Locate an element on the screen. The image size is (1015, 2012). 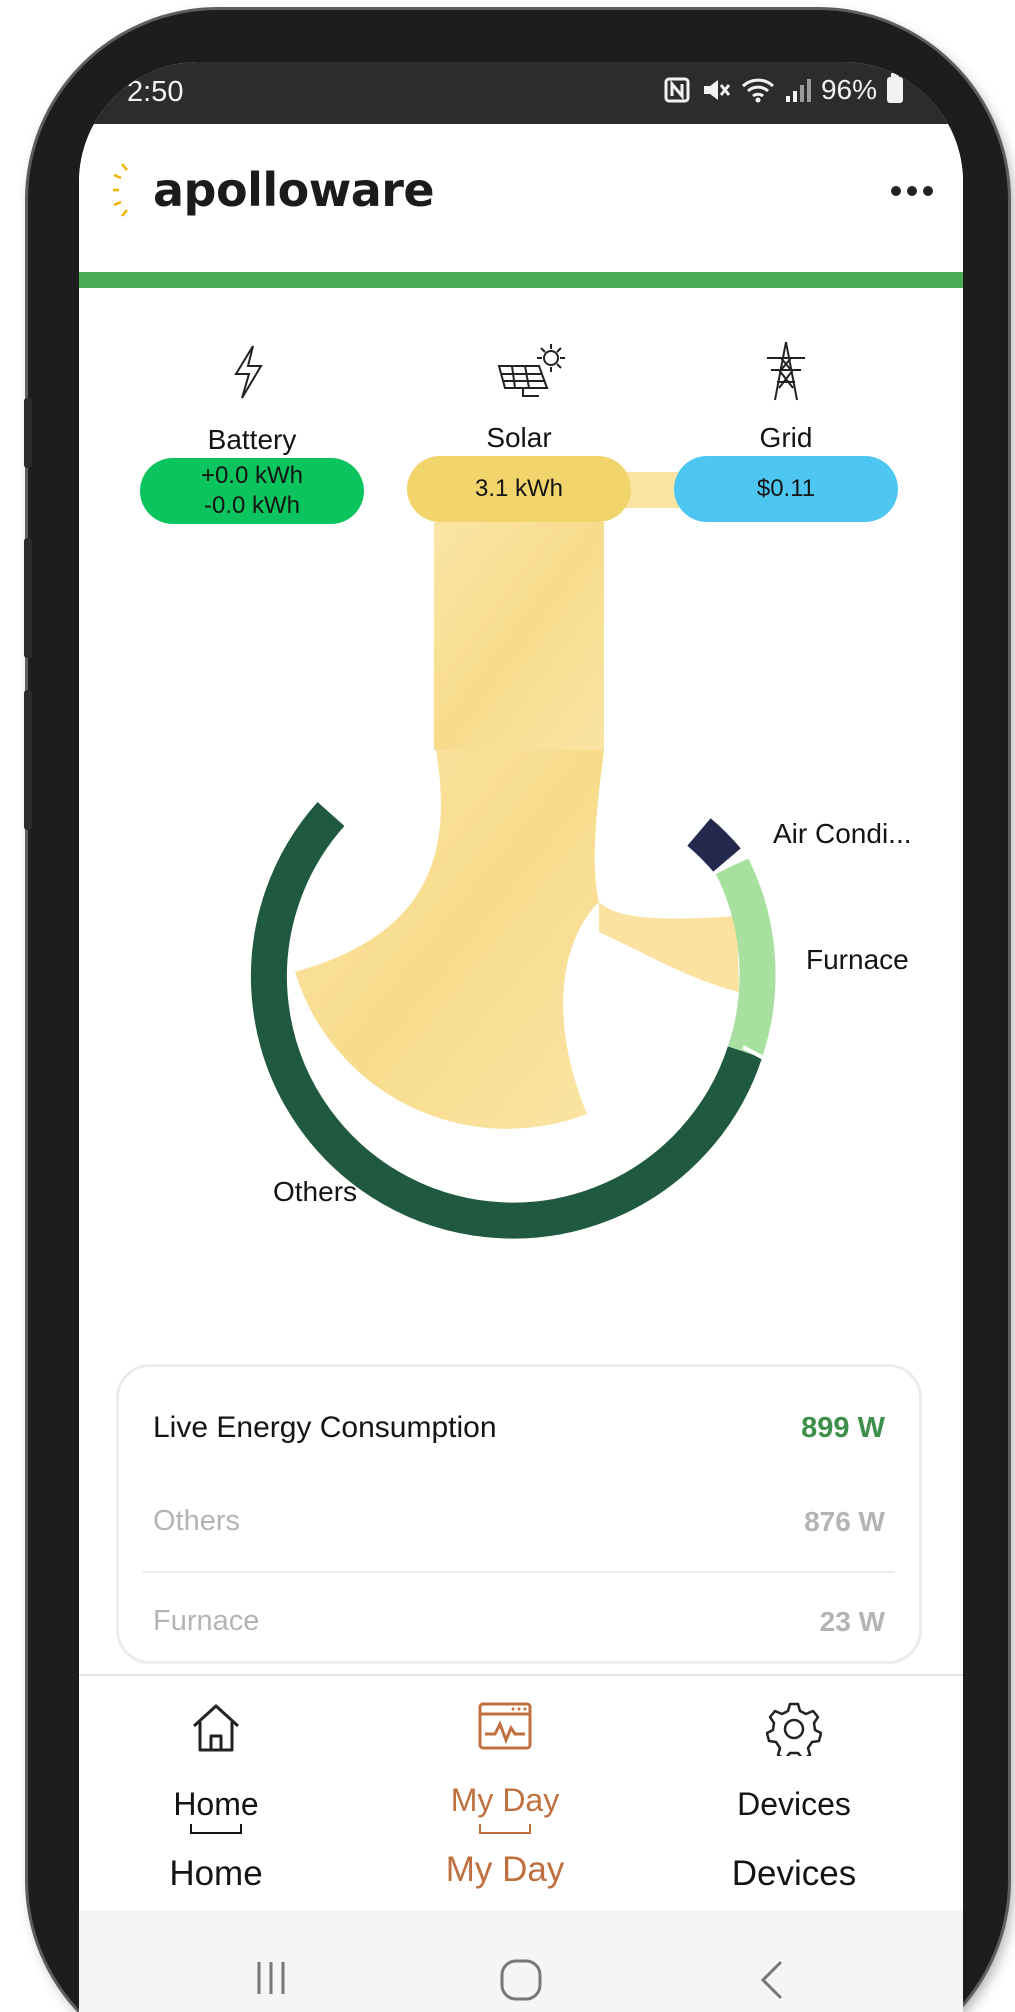
nfc-icon is located at coordinates (677, 90).